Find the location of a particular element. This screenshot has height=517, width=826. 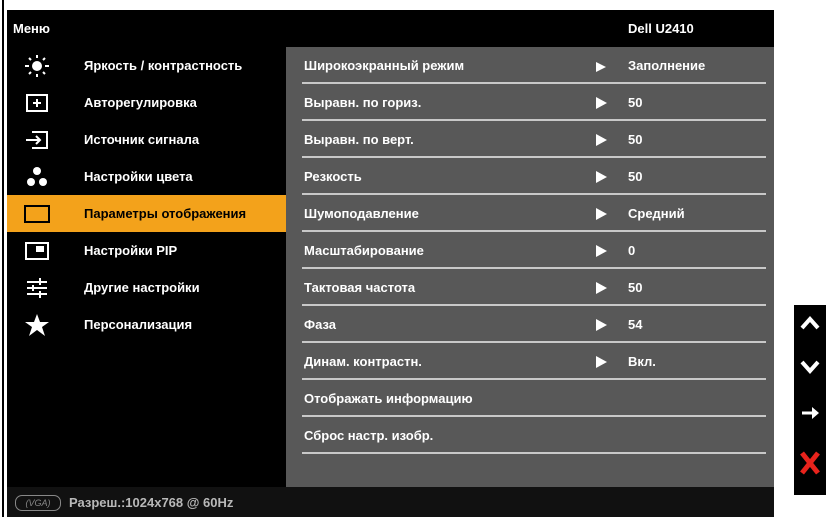

menu-item-input-source: Источник сигнала is located at coordinates (146, 139).